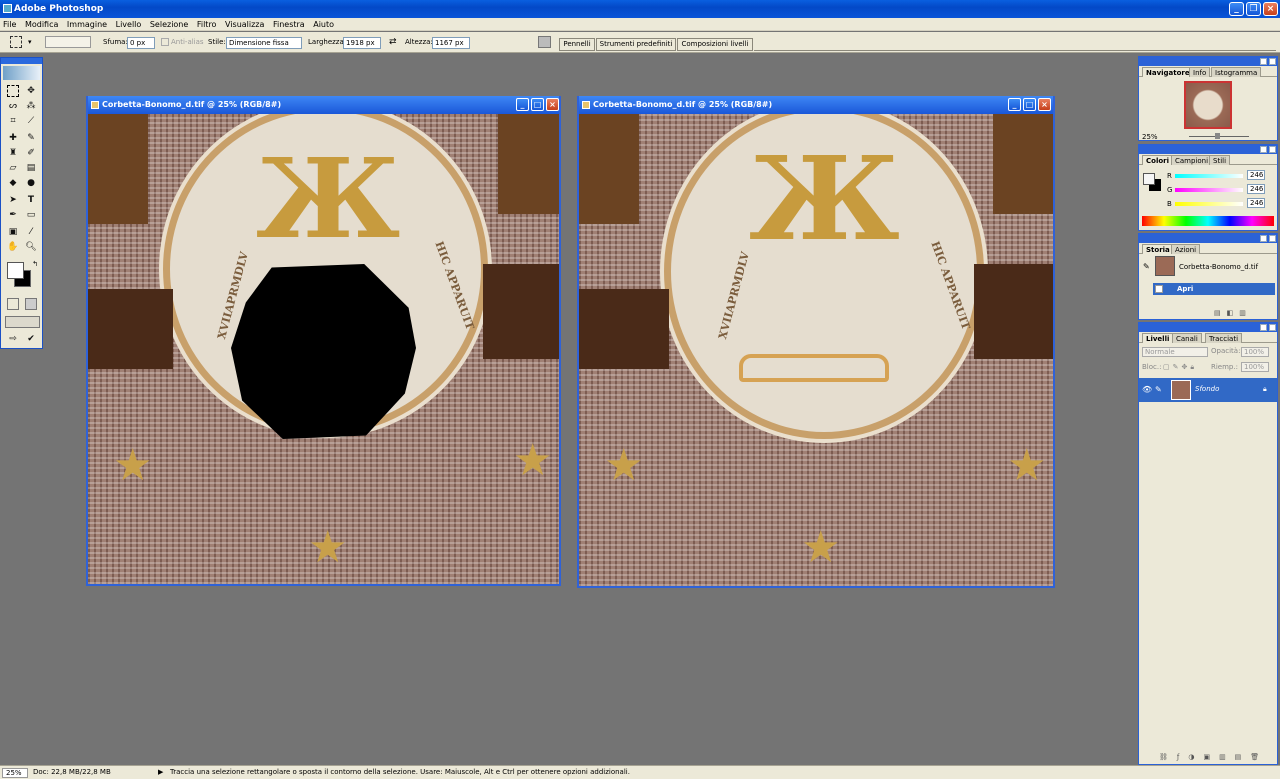 The height and width of the screenshot is (779, 1280). I want to click on swap-arrows-icon: ⇄, so click(393, 42).